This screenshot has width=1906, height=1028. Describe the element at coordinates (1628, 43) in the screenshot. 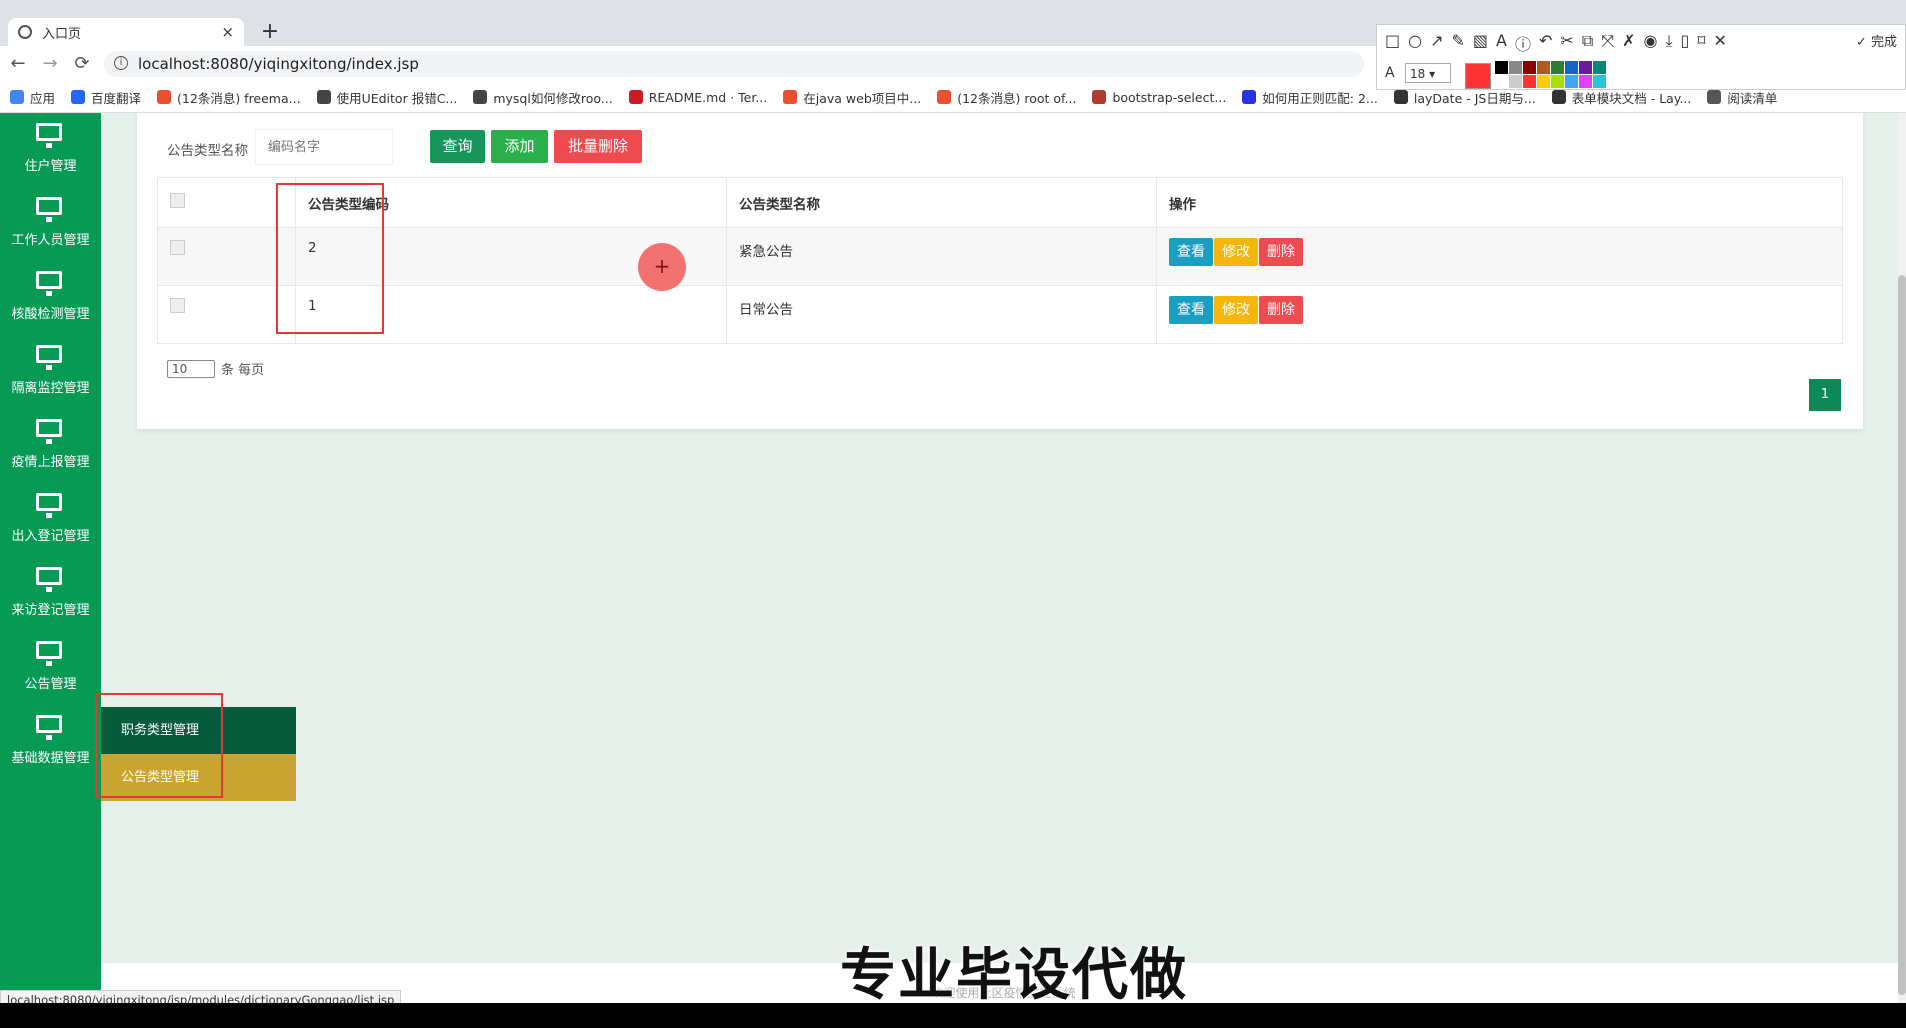

I see `snip-tool-icon: ✗` at that location.